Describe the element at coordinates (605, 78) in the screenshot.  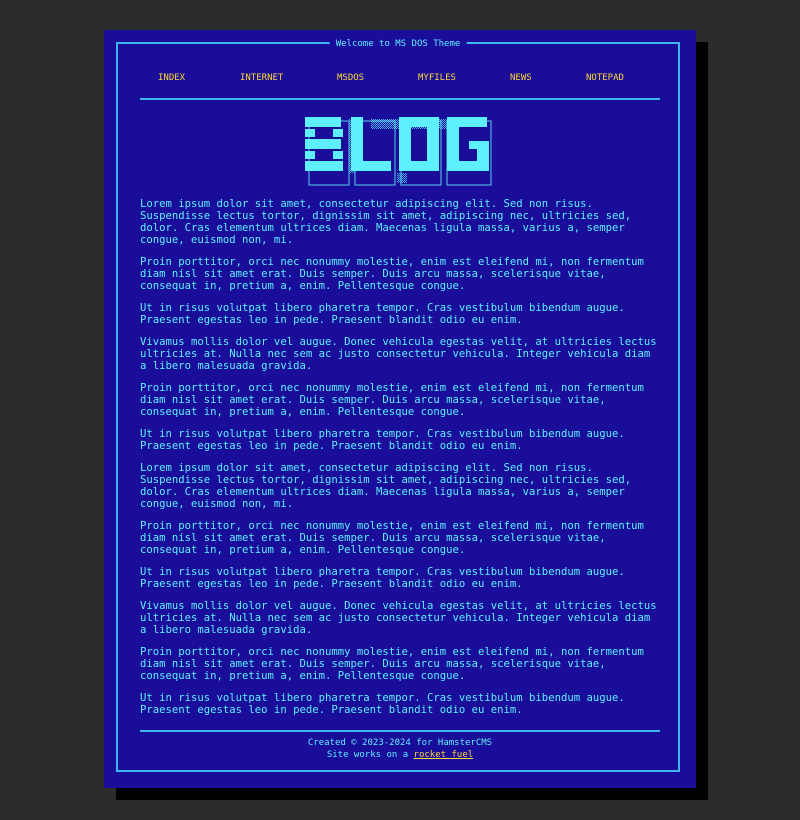
I see `nav-item-notepad: NOTEPAD` at that location.